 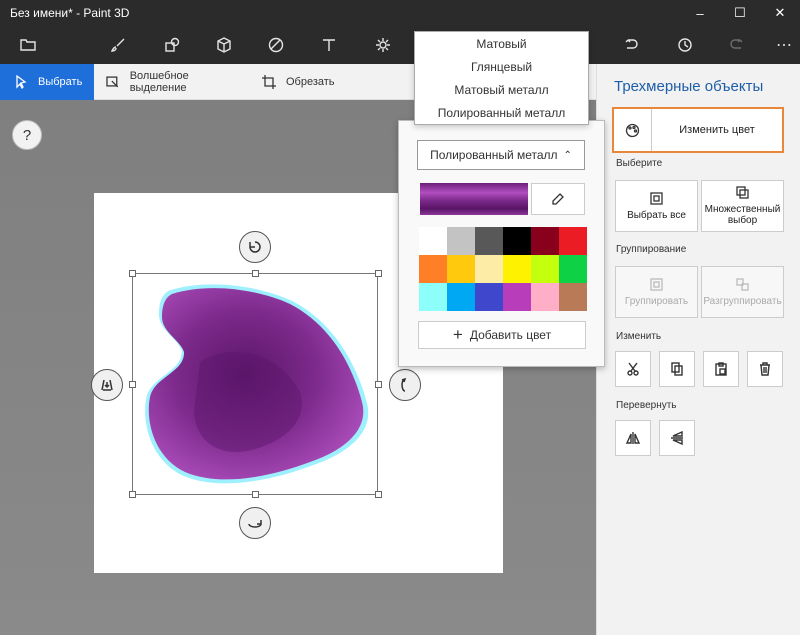 What do you see at coordinates (685, 45) in the screenshot?
I see `history-icon` at bounding box center [685, 45].